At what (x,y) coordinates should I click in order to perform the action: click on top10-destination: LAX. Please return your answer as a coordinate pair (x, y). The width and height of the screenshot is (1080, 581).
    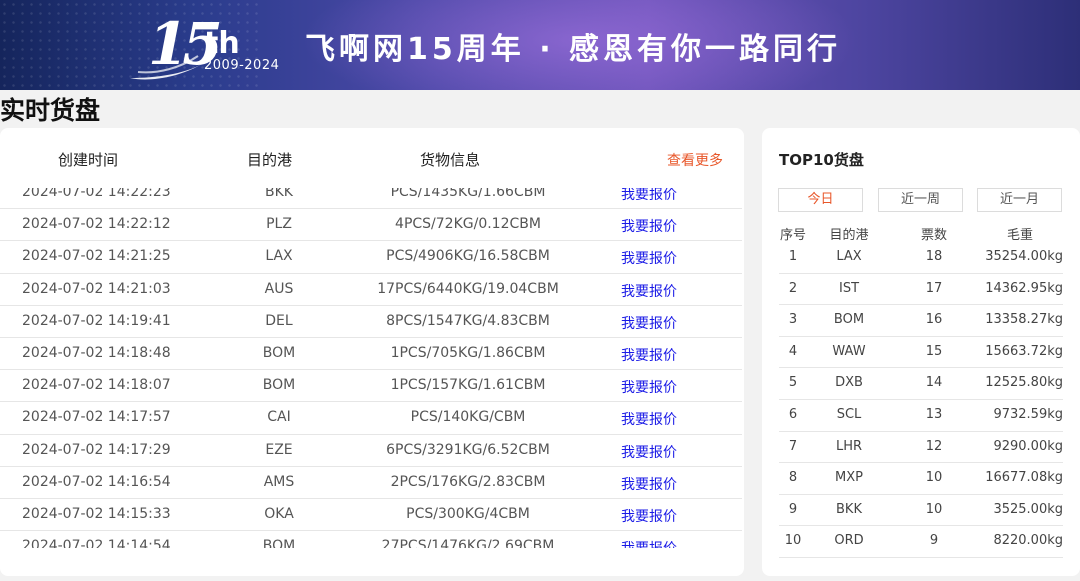
    Looking at the image, I should click on (849, 256).